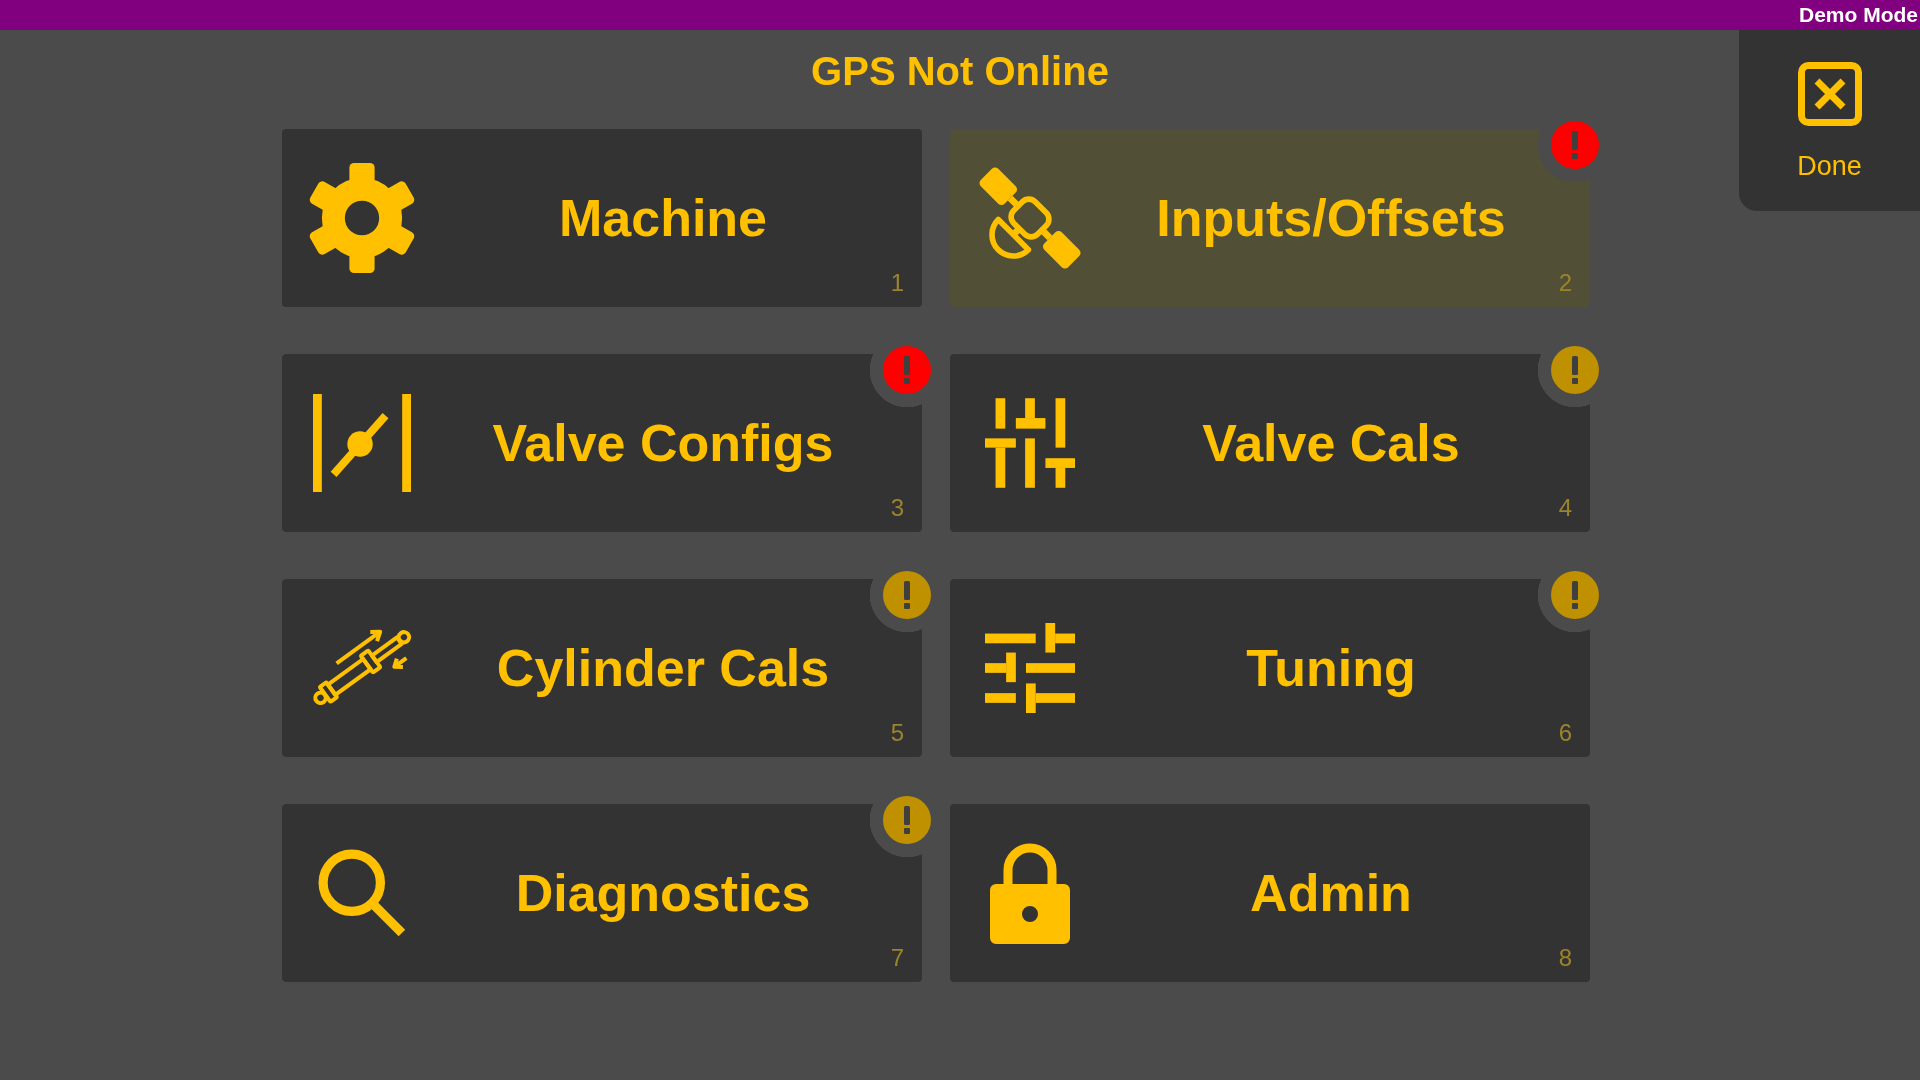 This screenshot has width=1920, height=1080. I want to click on menu-tile: Admin 8, so click(1270, 893).